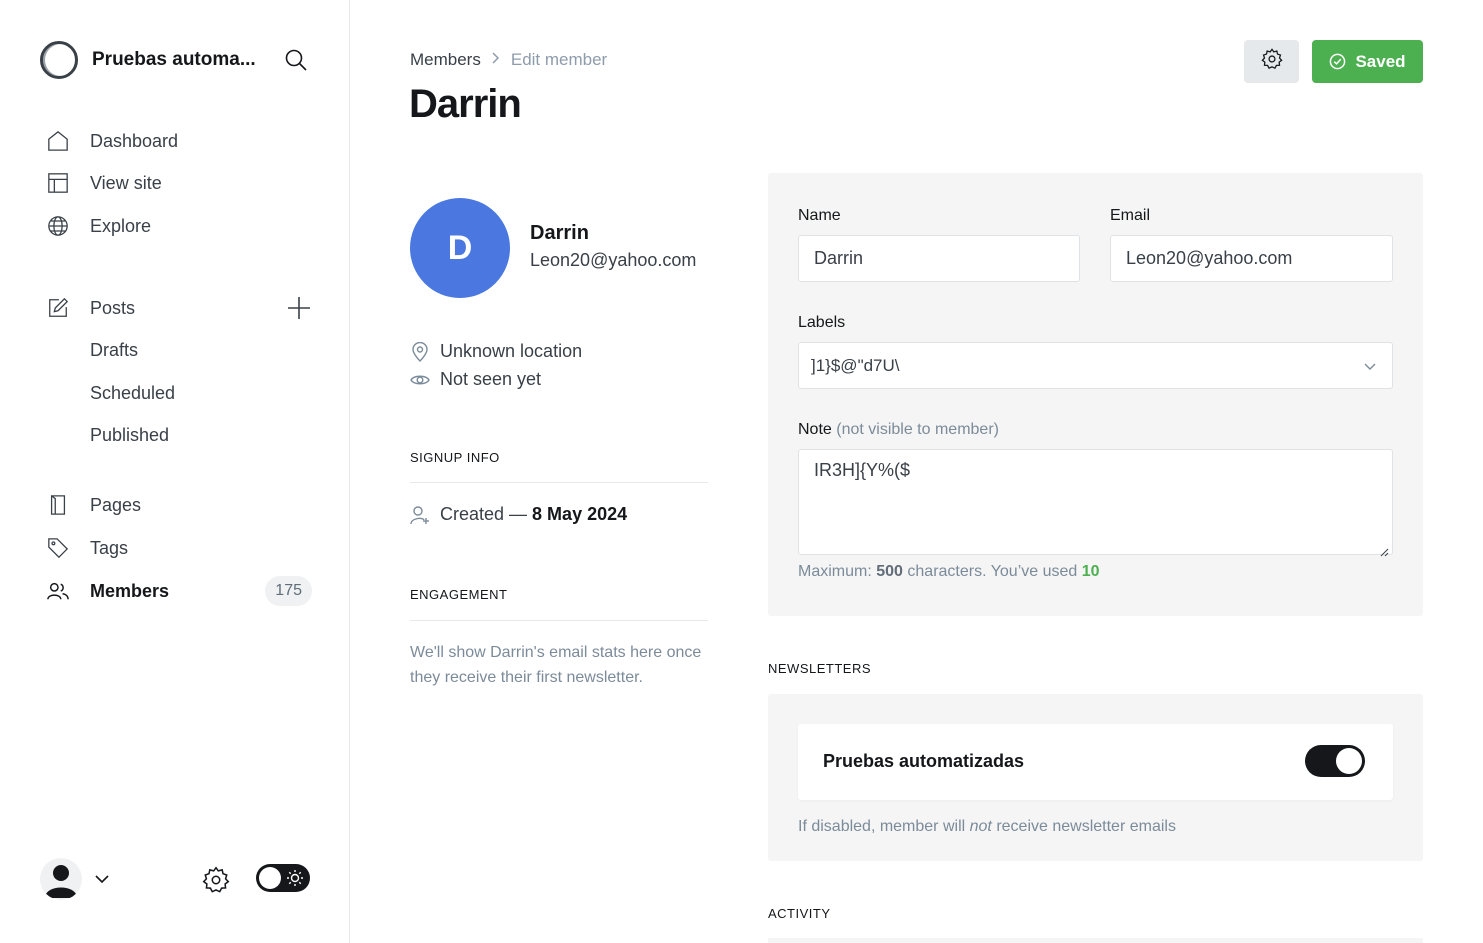  What do you see at coordinates (889, 571) in the screenshot?
I see `char-hint-max: 500` at bounding box center [889, 571].